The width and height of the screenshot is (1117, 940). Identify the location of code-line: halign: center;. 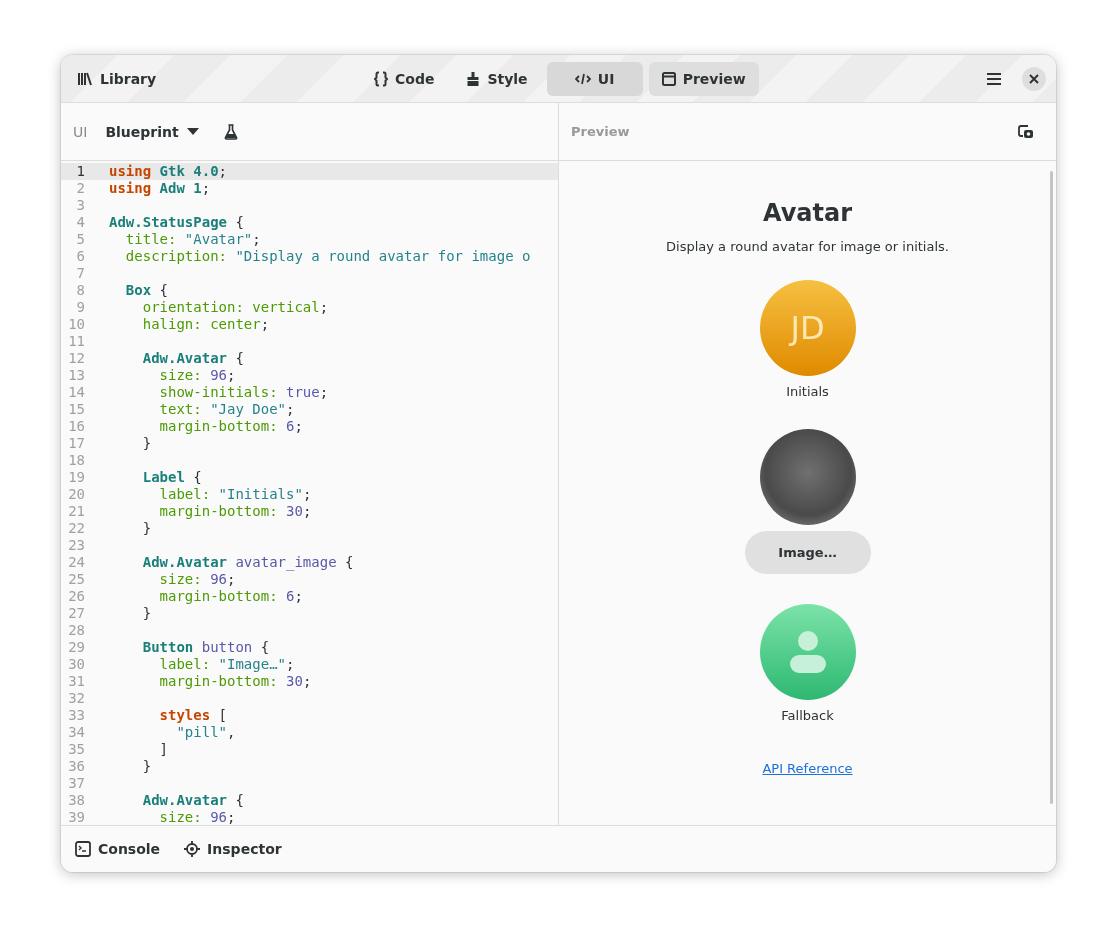
(205, 324).